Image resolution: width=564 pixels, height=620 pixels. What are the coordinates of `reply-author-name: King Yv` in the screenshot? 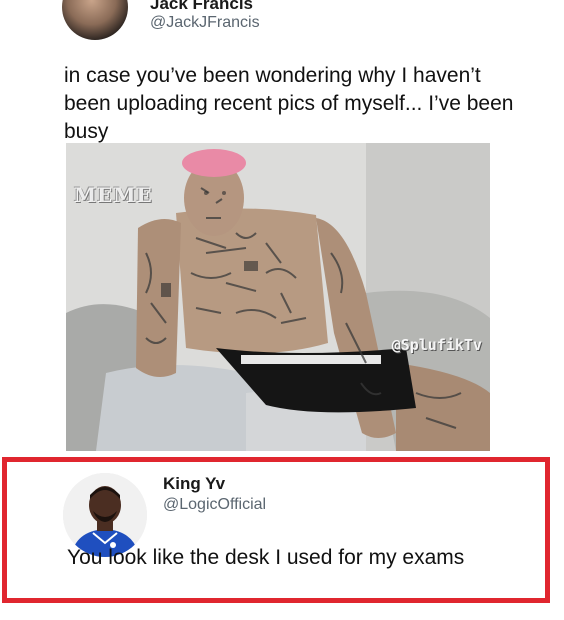 It's located at (194, 484).